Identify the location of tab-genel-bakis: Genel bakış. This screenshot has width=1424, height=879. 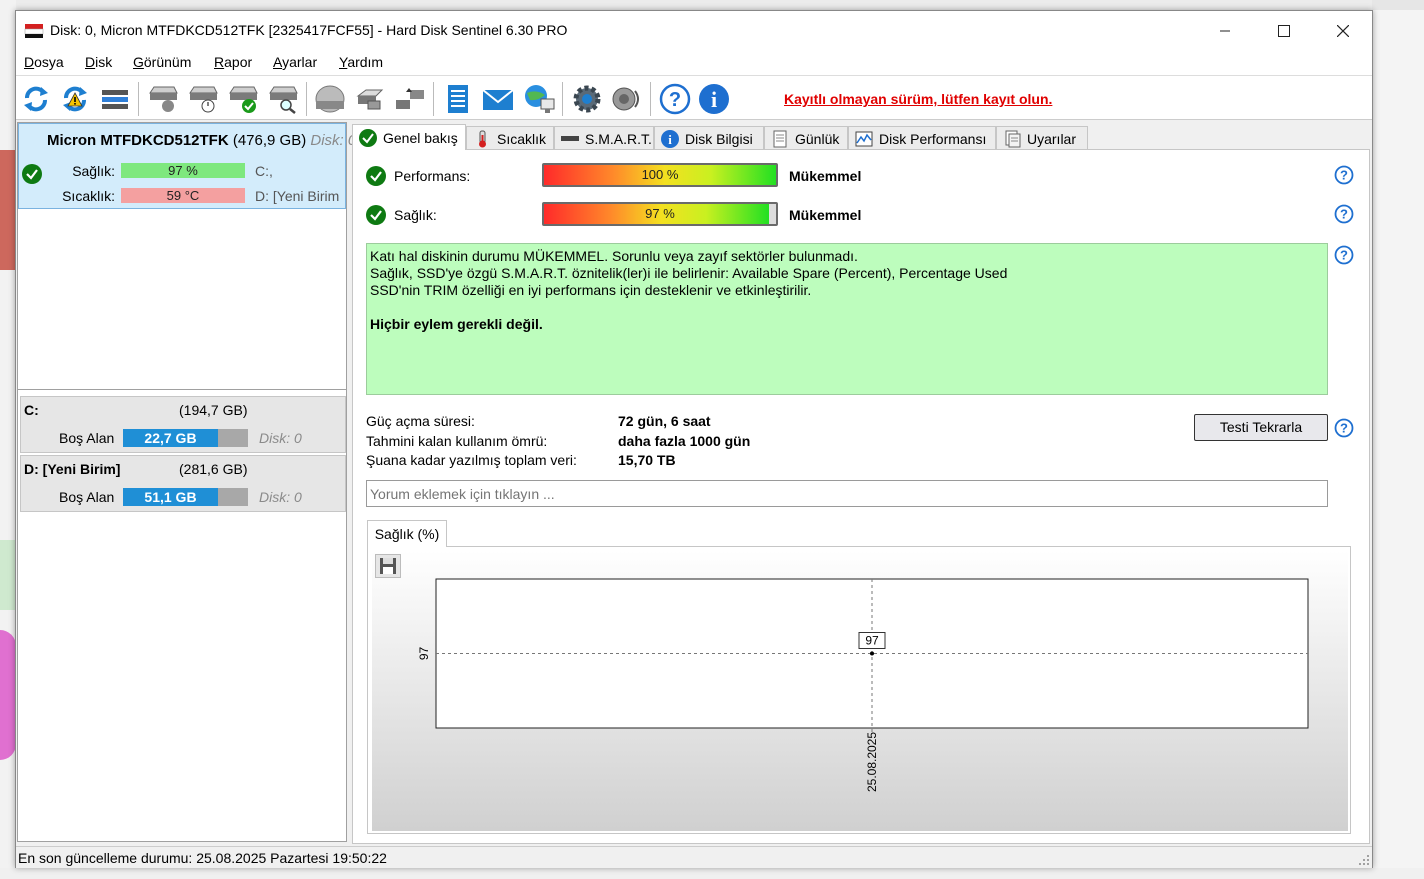
(409, 137).